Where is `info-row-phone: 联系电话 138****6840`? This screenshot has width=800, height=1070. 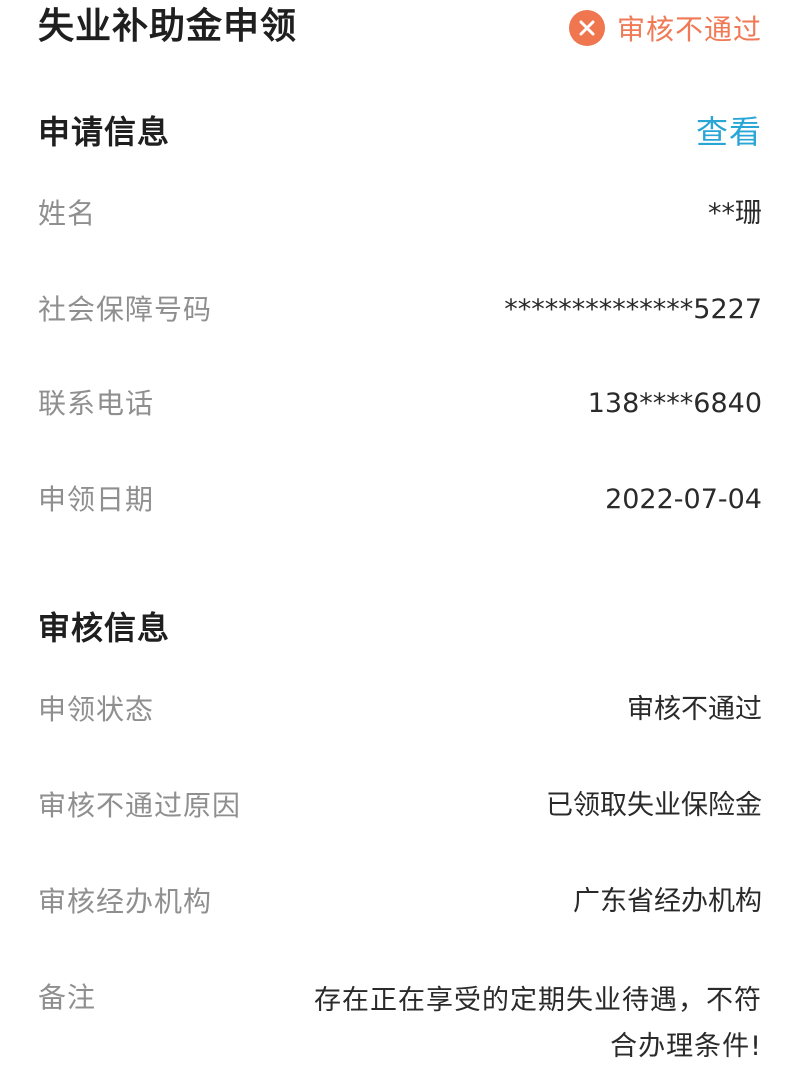 info-row-phone: 联系电话 138****6840 is located at coordinates (400, 406).